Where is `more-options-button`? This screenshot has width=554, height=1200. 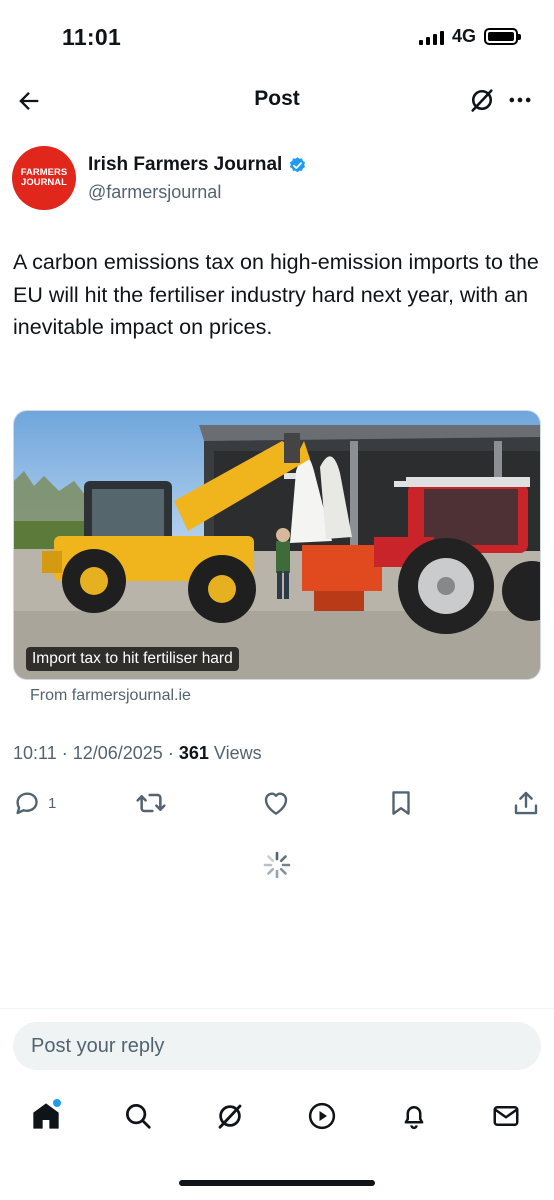
more-options-button is located at coordinates (520, 100).